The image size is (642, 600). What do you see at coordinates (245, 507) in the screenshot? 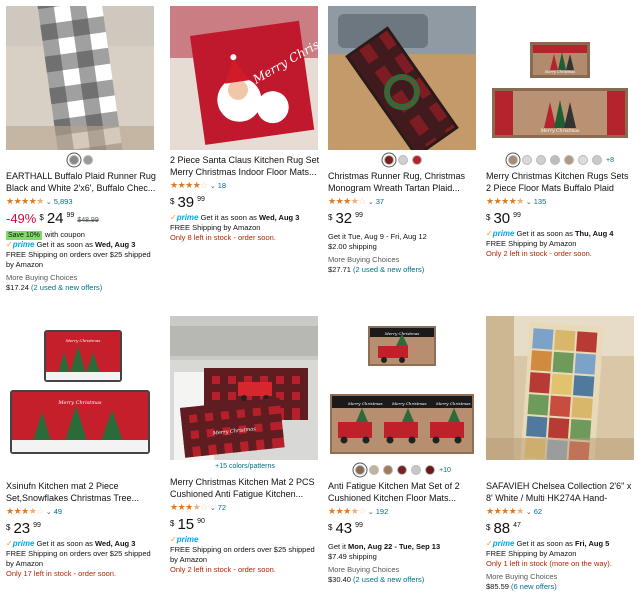
I see `rating: ★★★★☆ ⌄ 72` at bounding box center [245, 507].